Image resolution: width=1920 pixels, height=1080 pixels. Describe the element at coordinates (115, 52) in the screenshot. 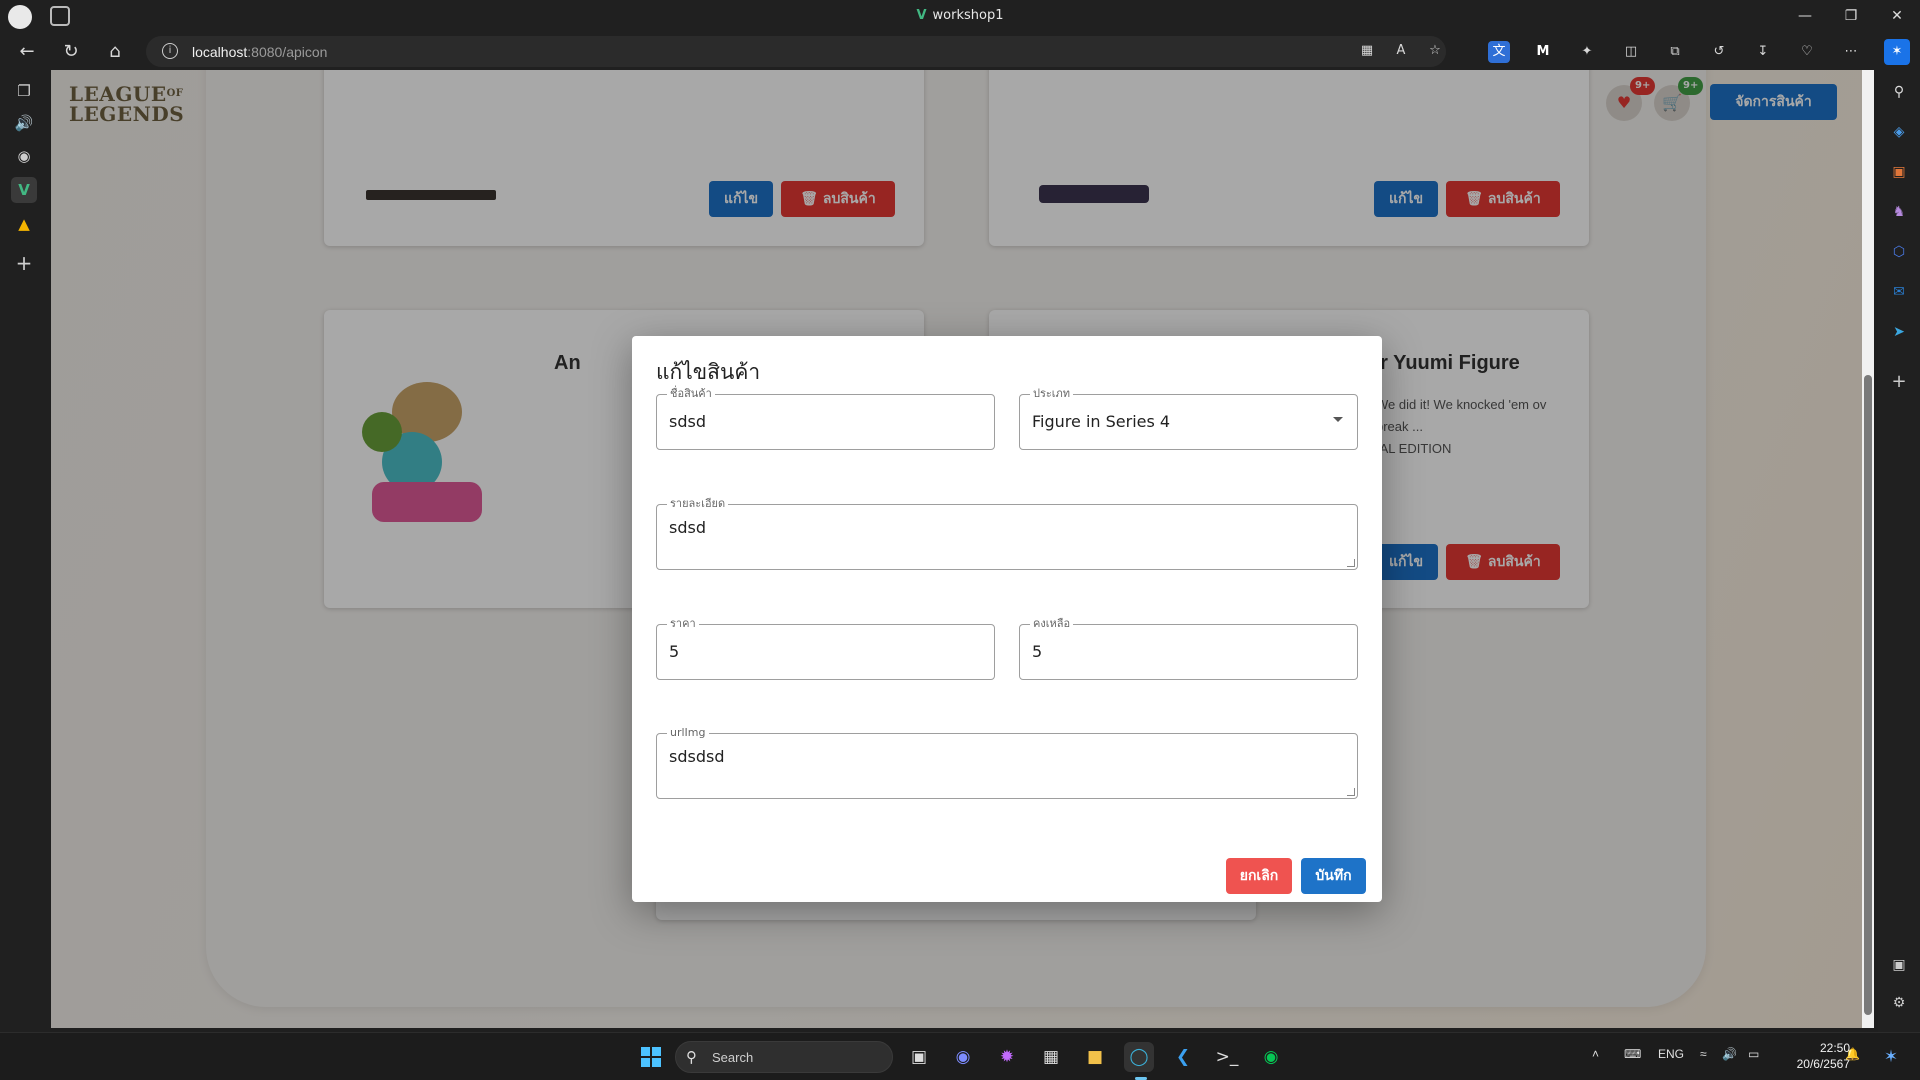

I see `home-icon: ⌂` at that location.